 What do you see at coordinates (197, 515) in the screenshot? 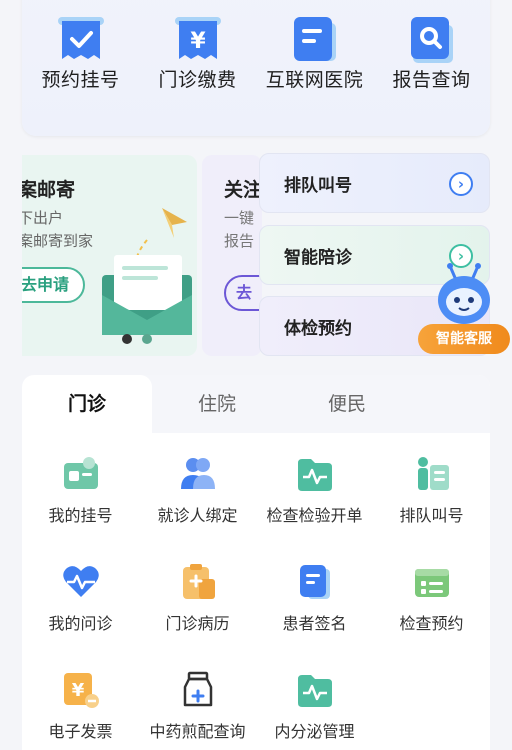
I see `service-label: 就诊人绑定` at bounding box center [197, 515].